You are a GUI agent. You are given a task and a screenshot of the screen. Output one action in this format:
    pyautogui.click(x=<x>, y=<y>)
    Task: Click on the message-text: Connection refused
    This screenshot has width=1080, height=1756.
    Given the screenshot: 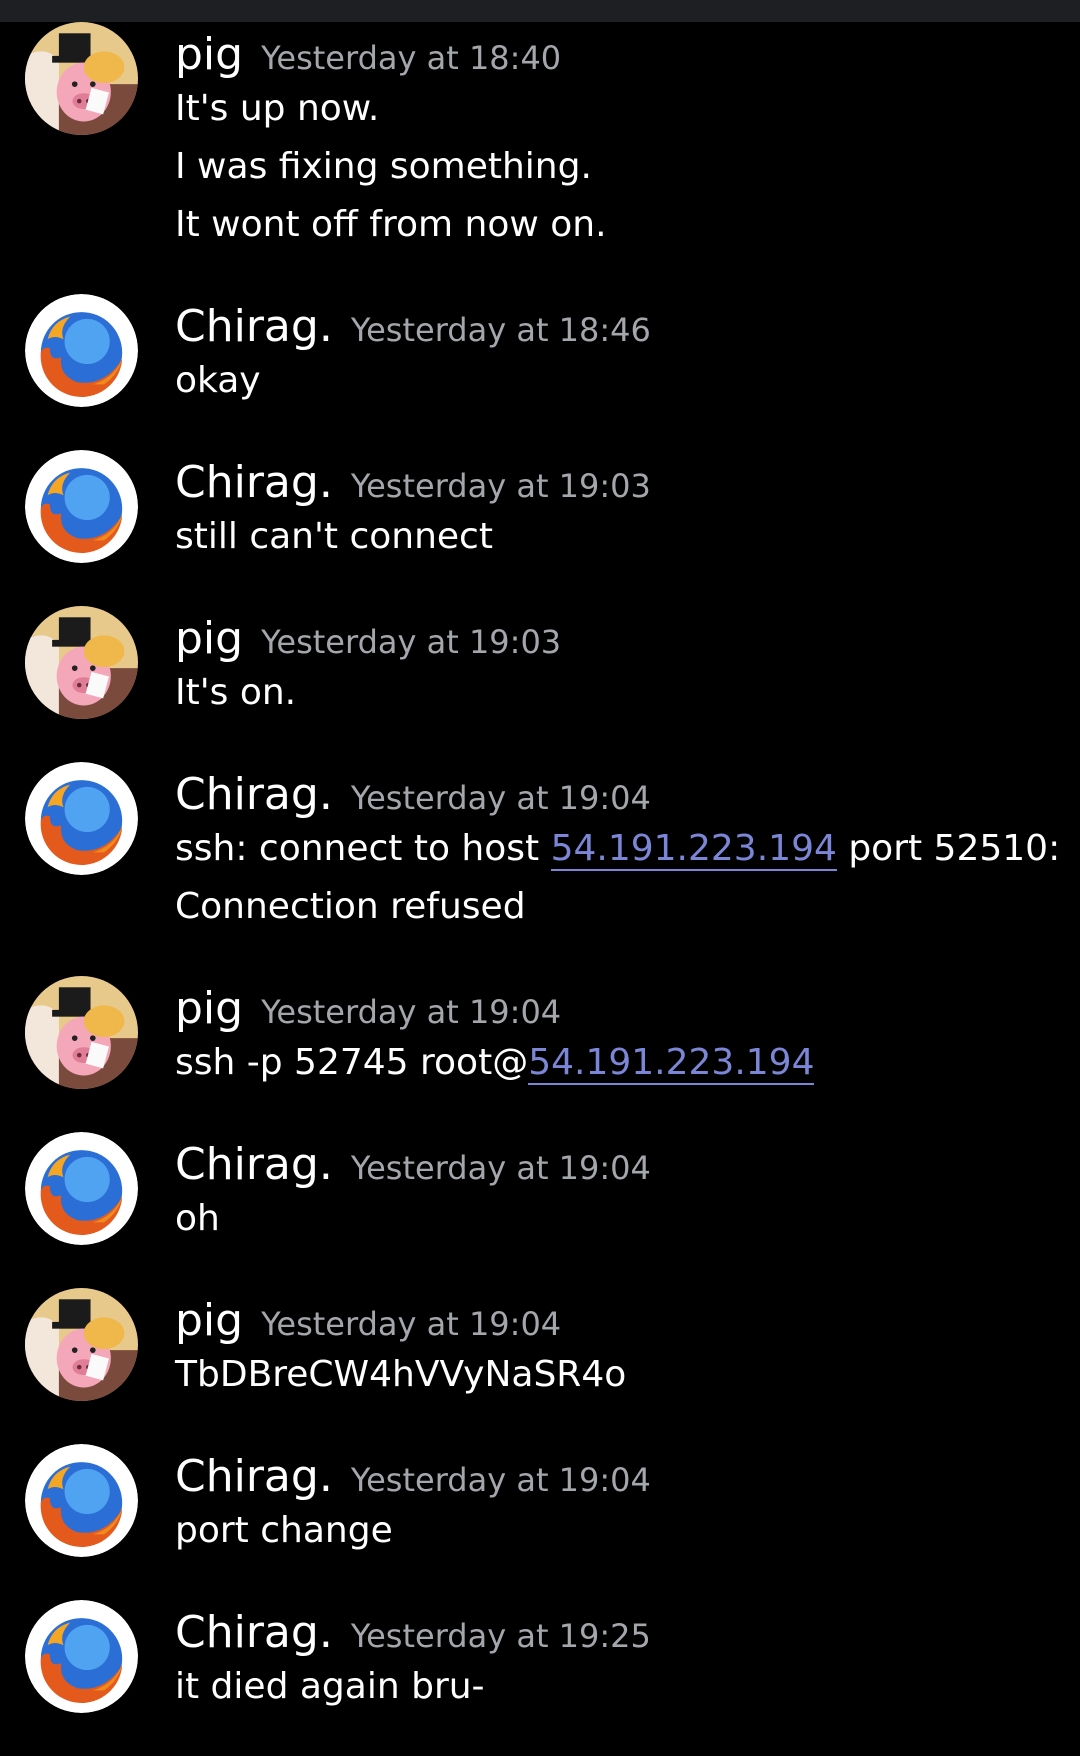 What is the action you would take?
    pyautogui.click(x=627, y=907)
    